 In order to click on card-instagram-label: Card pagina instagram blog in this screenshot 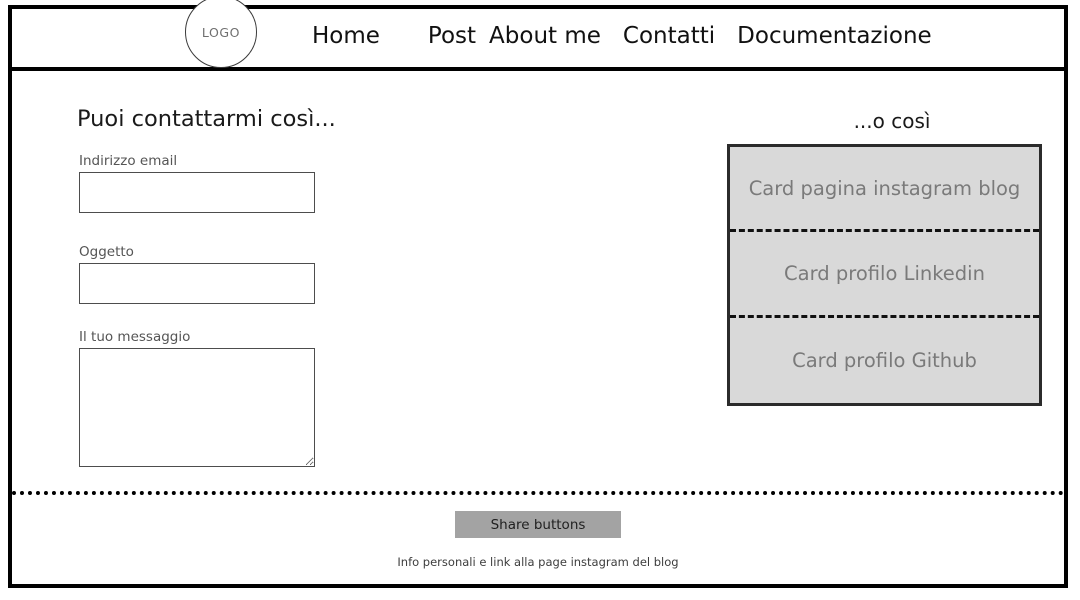, I will do `click(884, 188)`.